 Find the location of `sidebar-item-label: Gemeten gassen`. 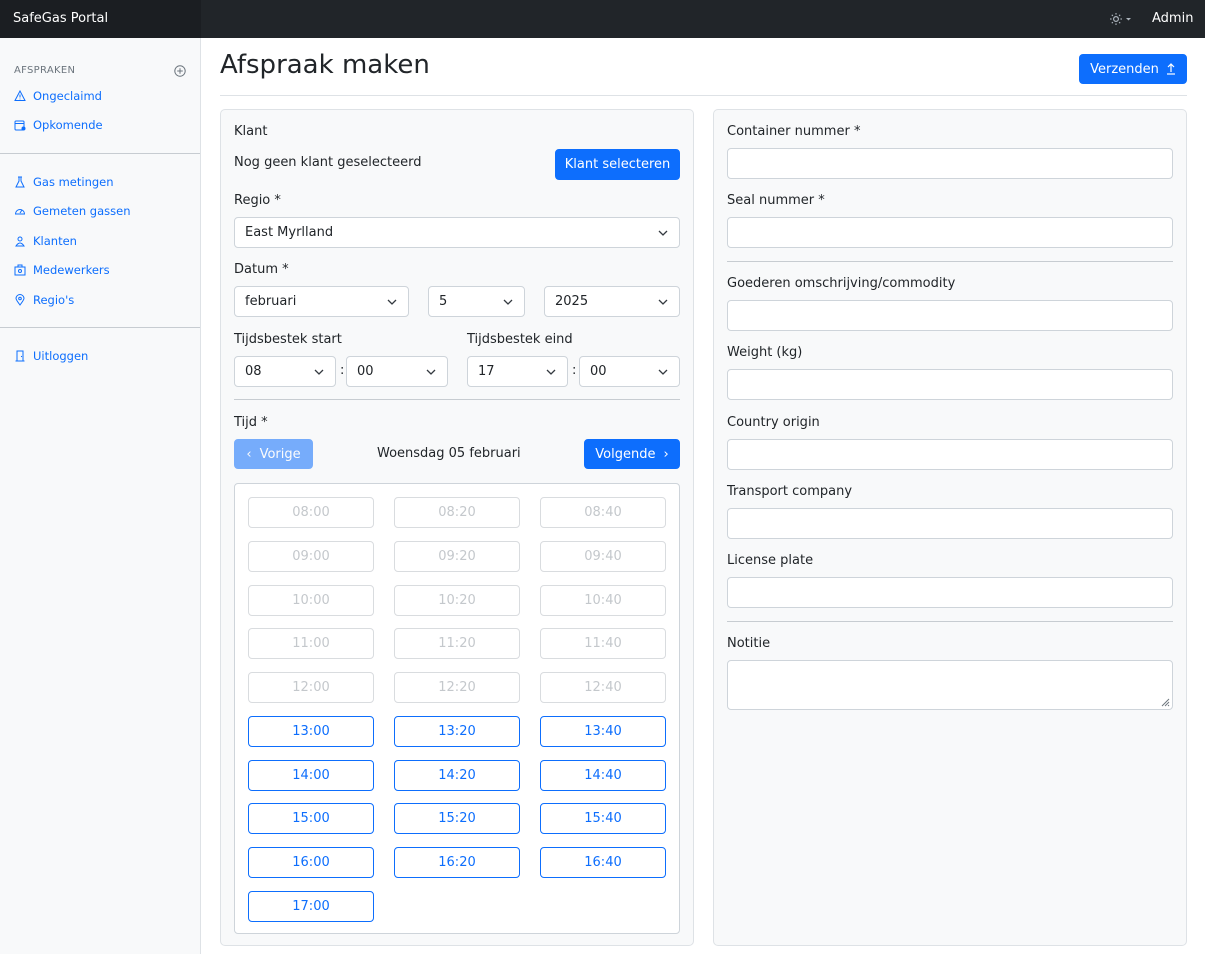

sidebar-item-label: Gemeten gassen is located at coordinates (82, 211).